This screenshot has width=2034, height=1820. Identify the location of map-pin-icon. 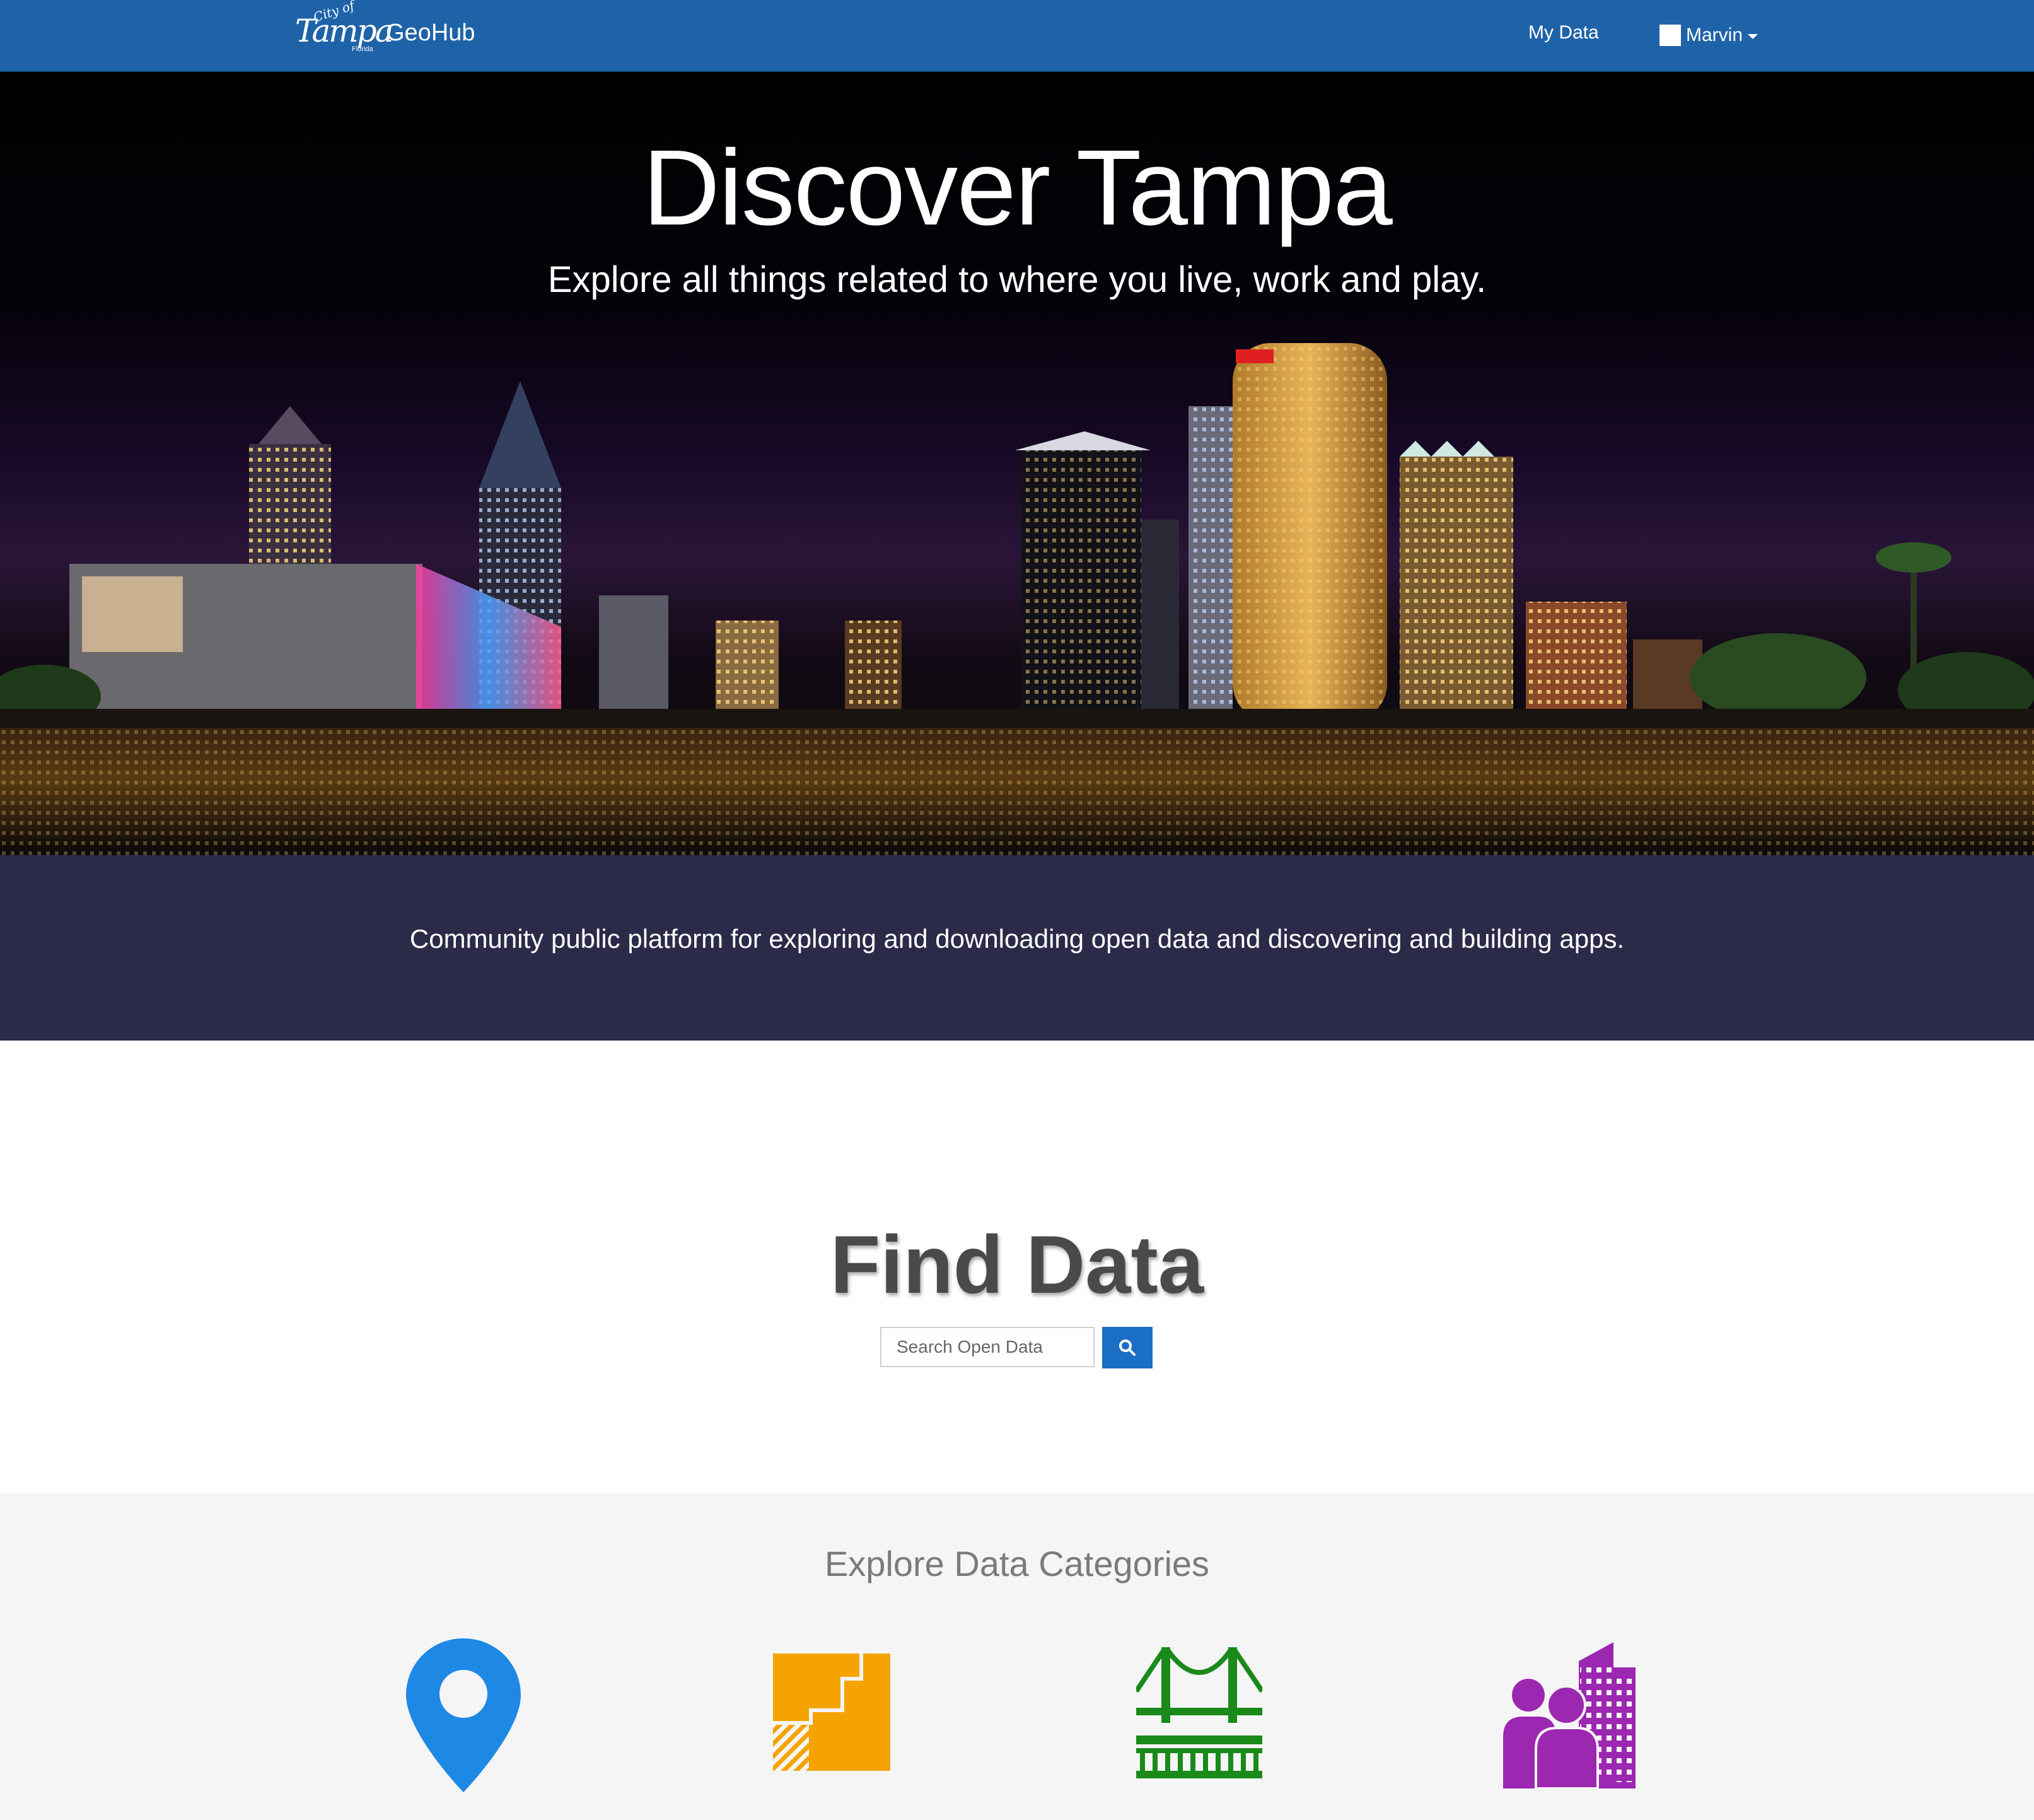
(463, 1715).